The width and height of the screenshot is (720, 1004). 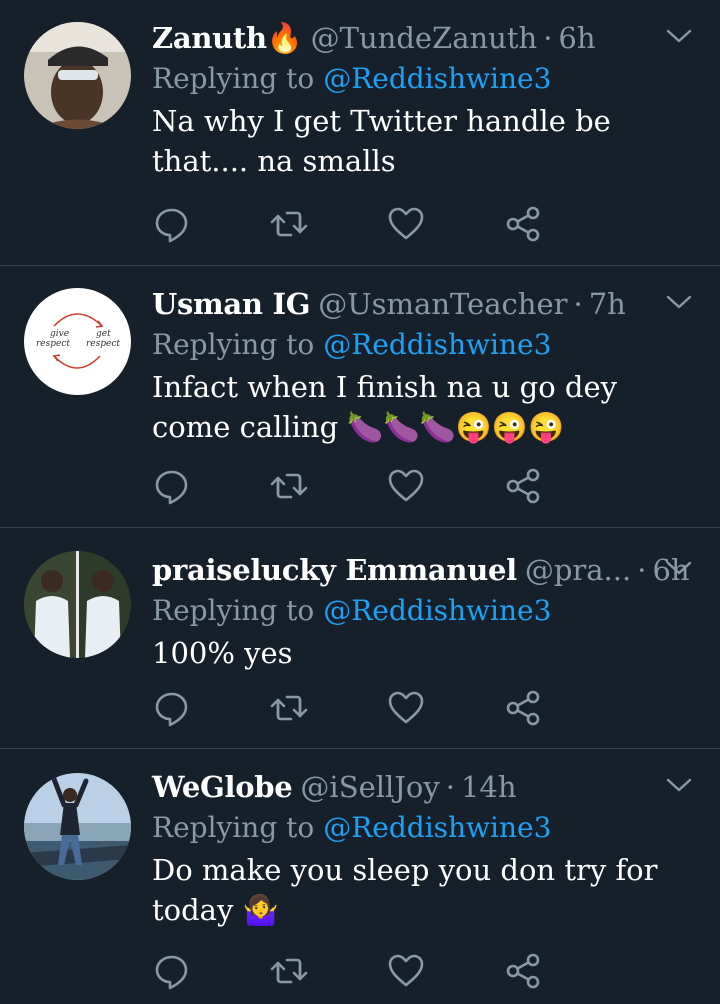 I want to click on timestamp: 7h, so click(x=607, y=304).